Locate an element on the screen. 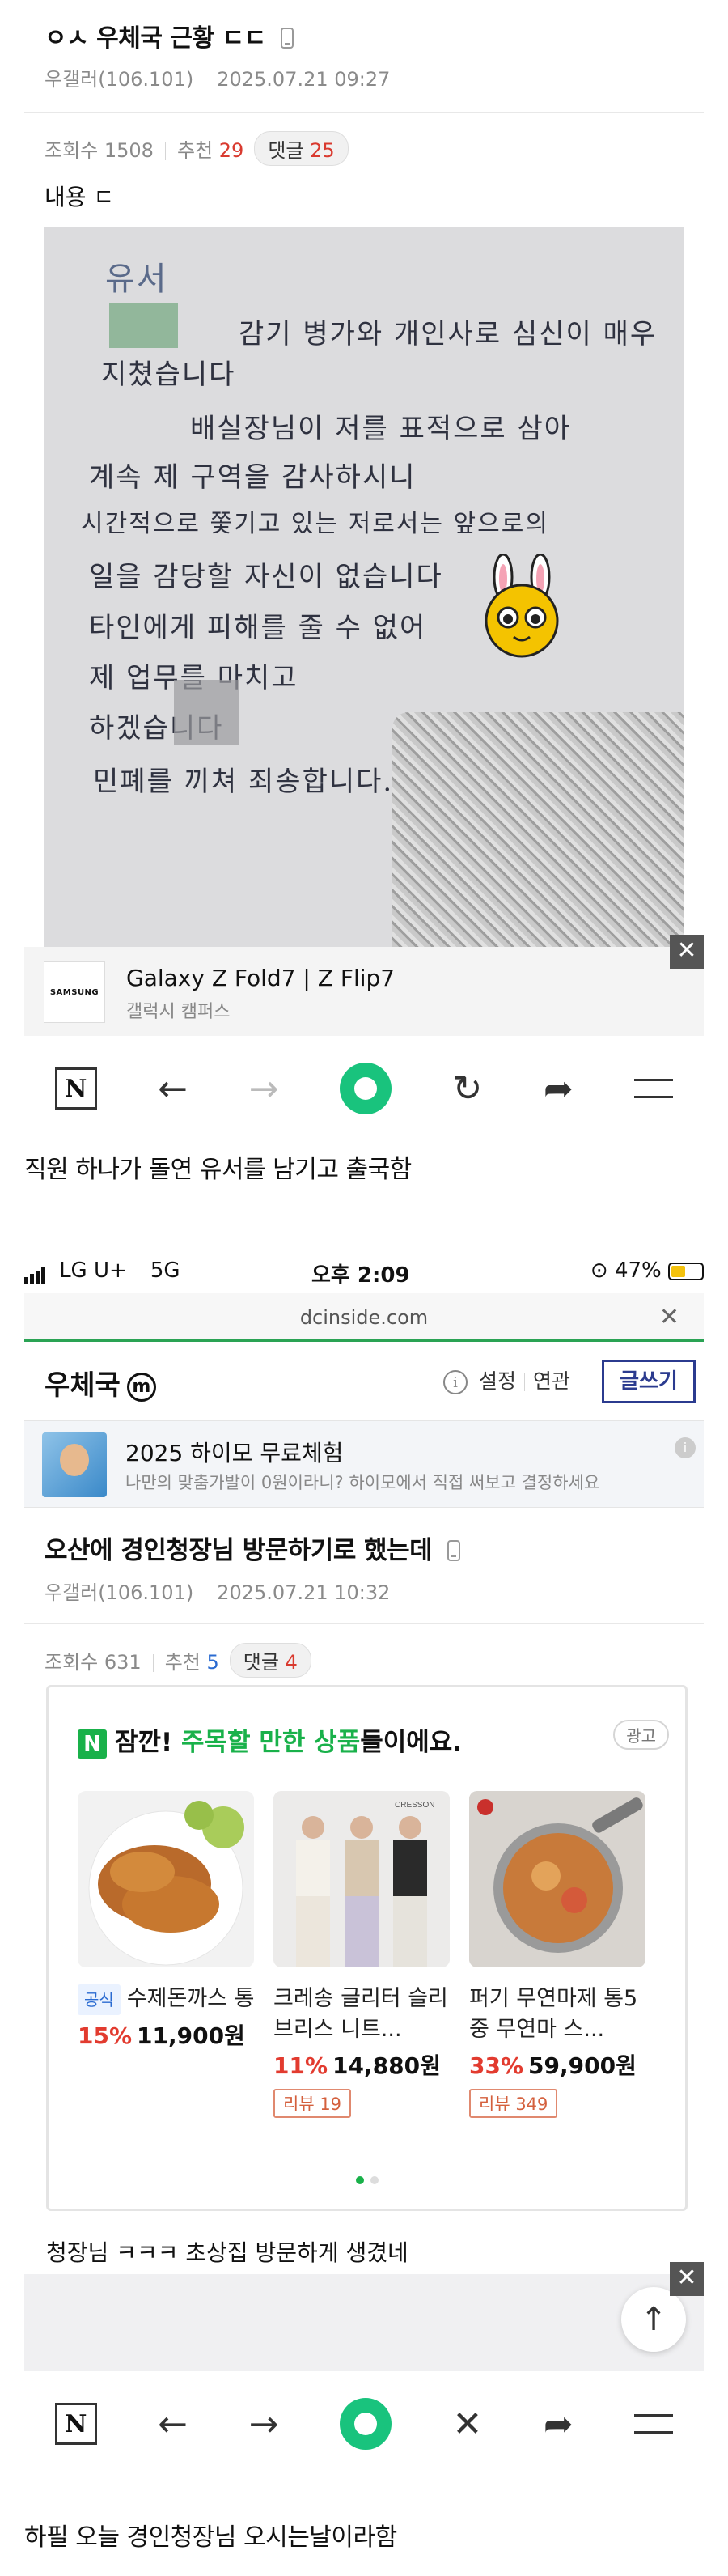  write-button: 글쓰기 is located at coordinates (649, 1381).